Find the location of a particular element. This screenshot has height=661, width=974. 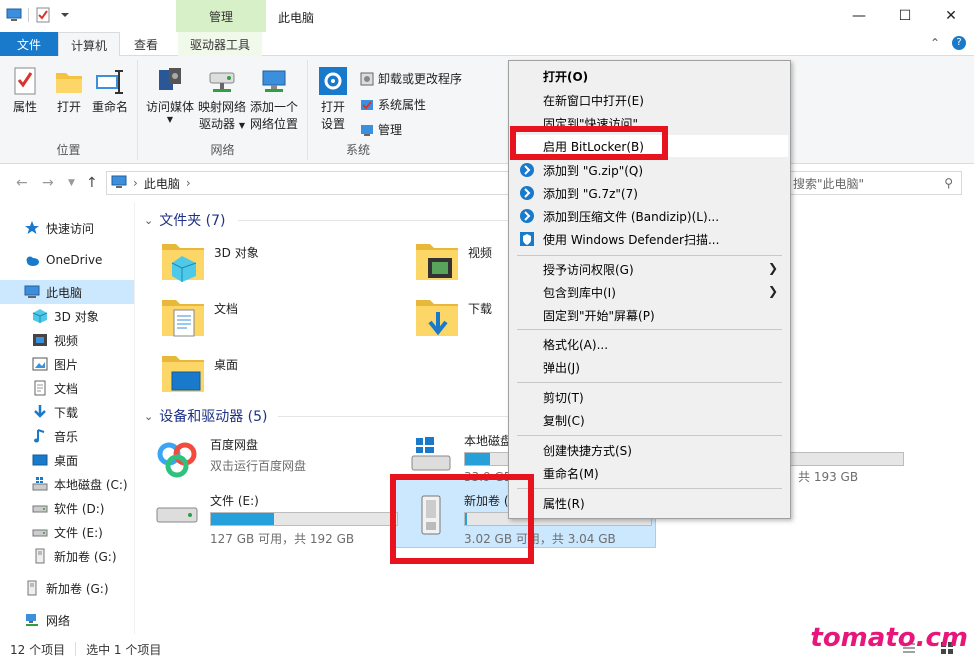

nav-quick-access: 快速访问 is located at coordinates (67, 228).